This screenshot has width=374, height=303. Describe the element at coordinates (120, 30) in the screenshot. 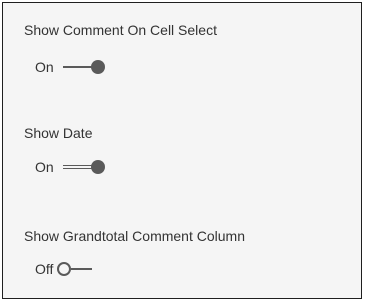

I see `setting-label: Show Comment On Cell Select` at that location.